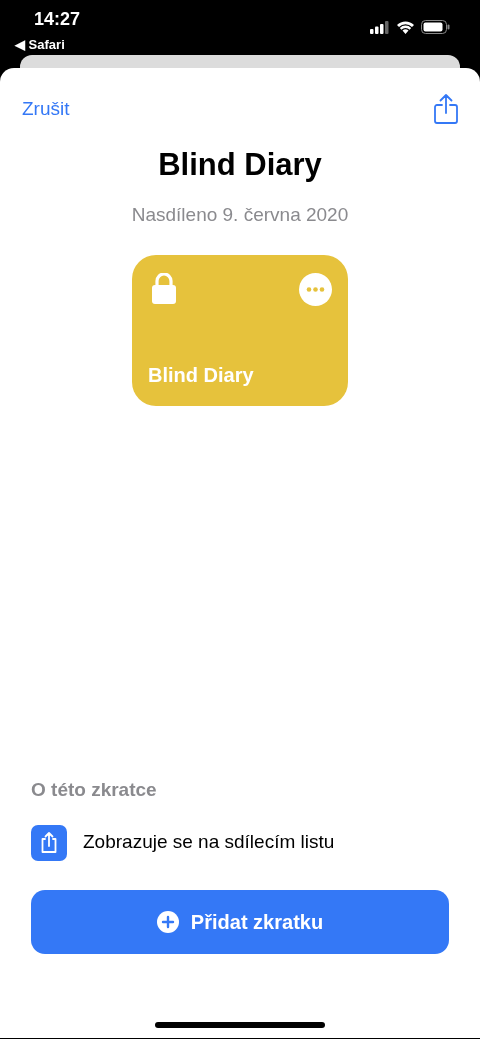 Image resolution: width=480 pixels, height=1039 pixels. What do you see at coordinates (167, 922) in the screenshot?
I see `plus-circle-icon` at bounding box center [167, 922].